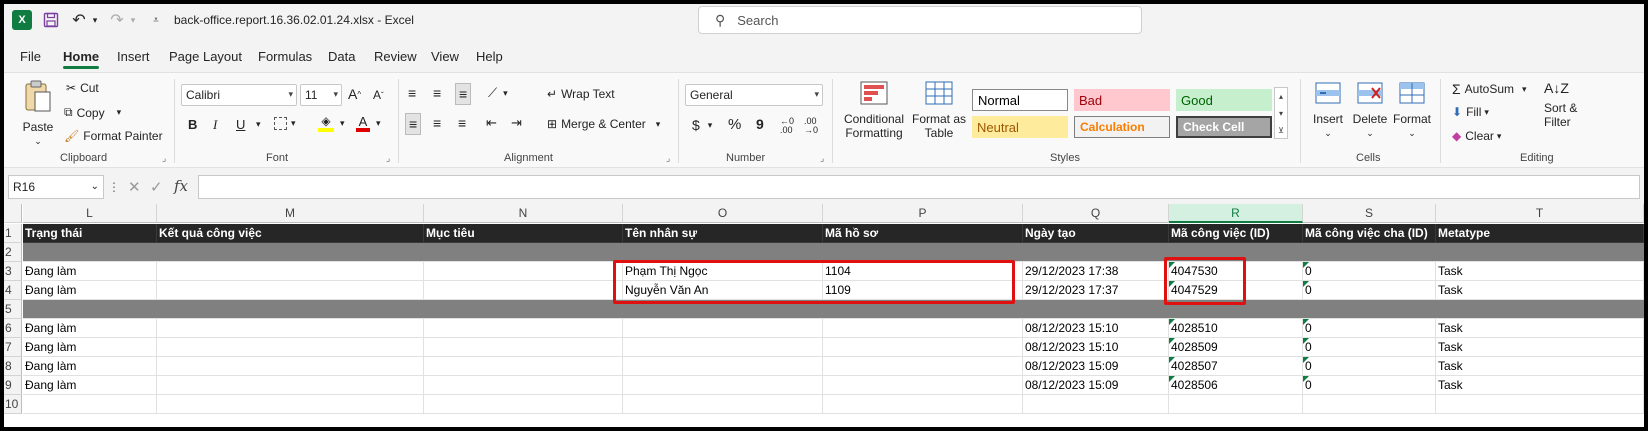 The image size is (1648, 431). I want to click on row-header-3: 3, so click(13, 271).